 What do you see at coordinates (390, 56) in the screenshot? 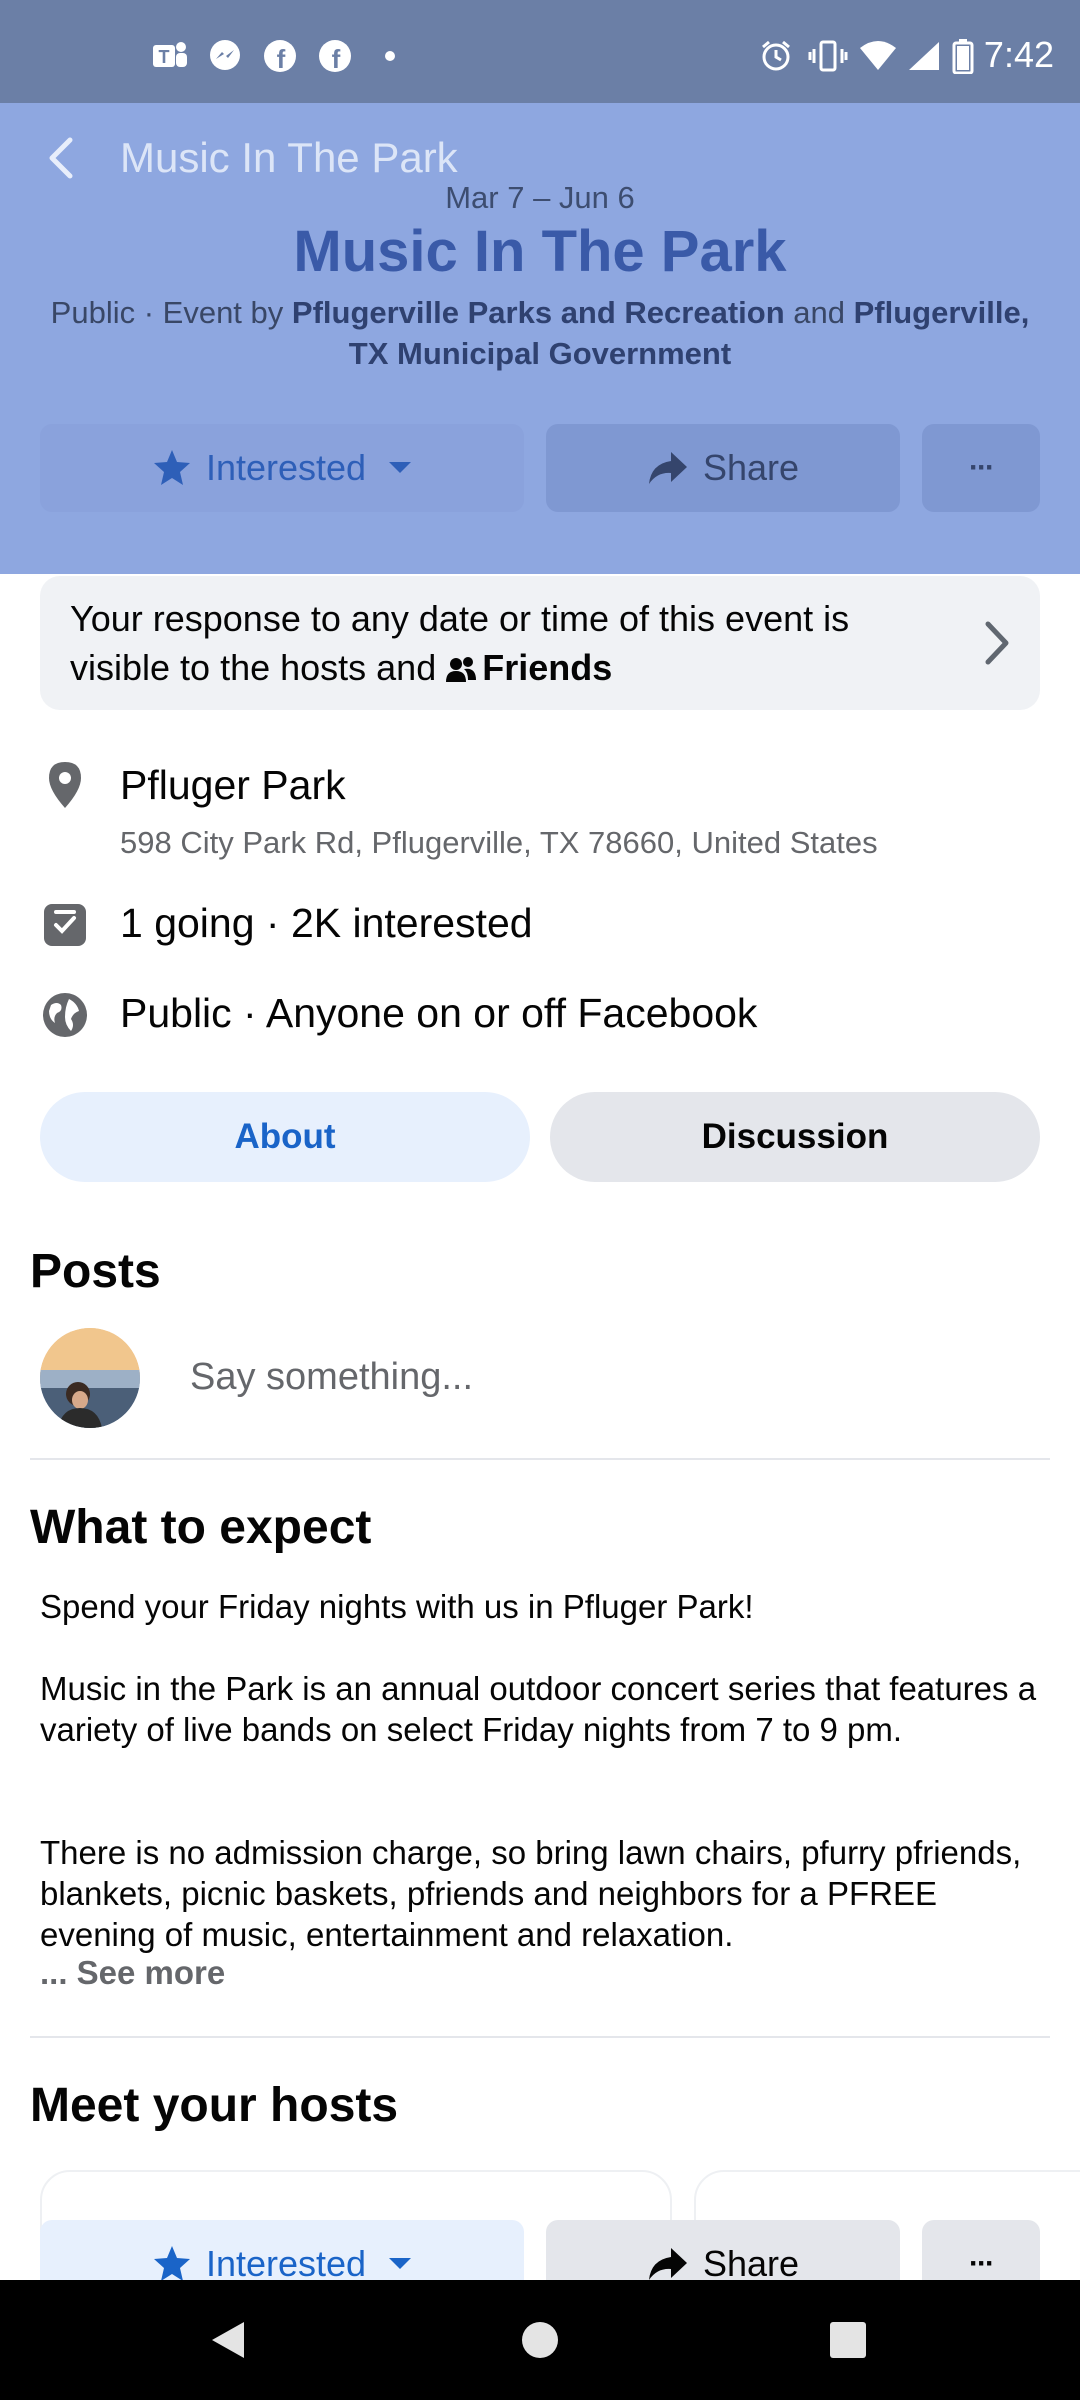
I see `notification-dot-icon` at bounding box center [390, 56].